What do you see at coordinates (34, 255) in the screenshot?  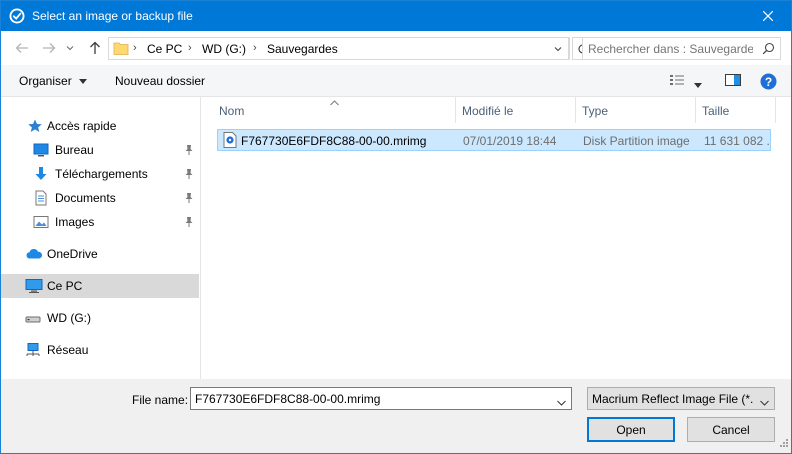 I see `cloud-icon` at bounding box center [34, 255].